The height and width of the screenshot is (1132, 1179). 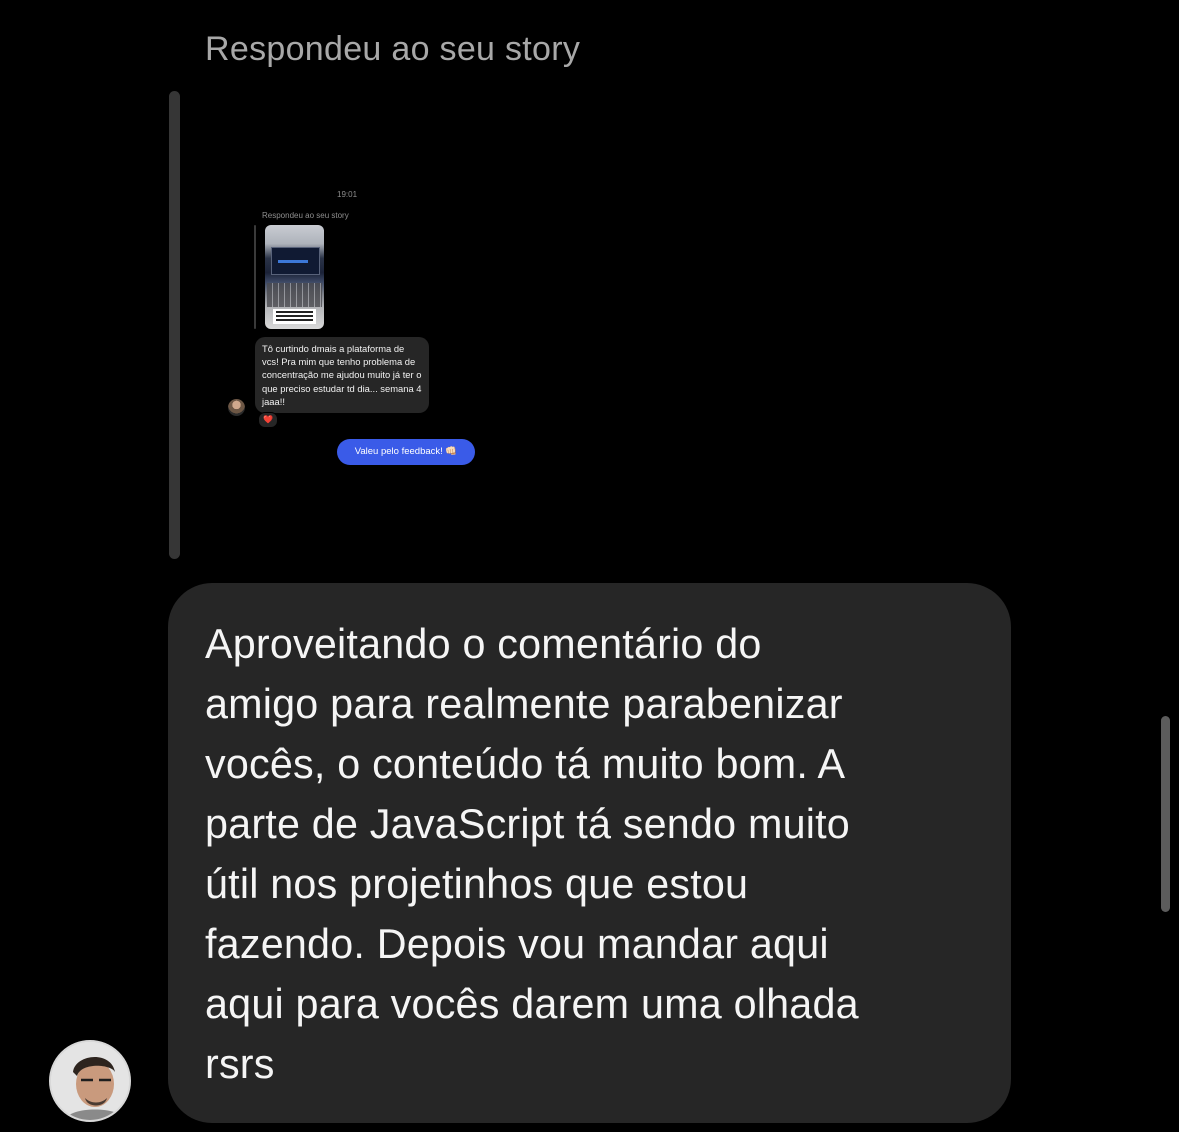 I want to click on message-line: parte de JavaScript tá sendo muito, so click(x=527, y=824).